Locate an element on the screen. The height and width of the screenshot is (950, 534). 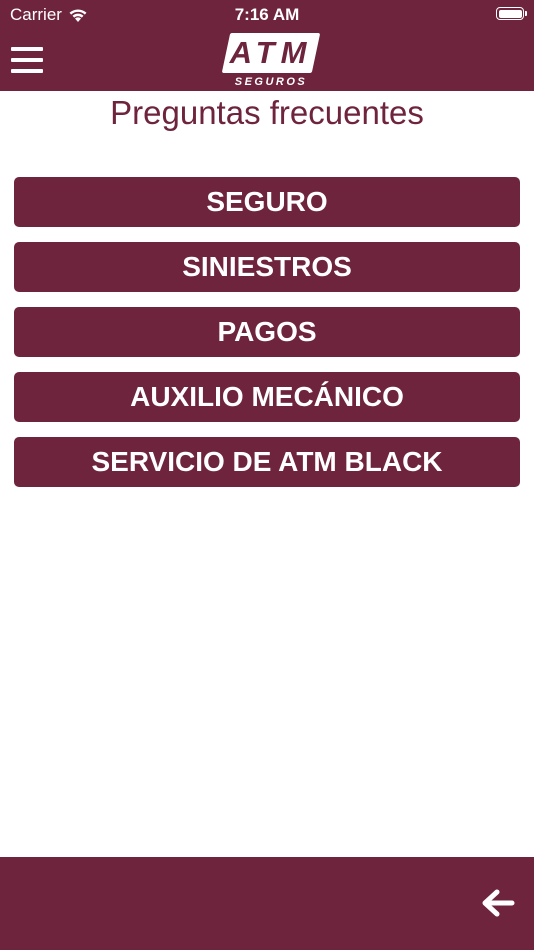
bottom-bar is located at coordinates (267, 903).